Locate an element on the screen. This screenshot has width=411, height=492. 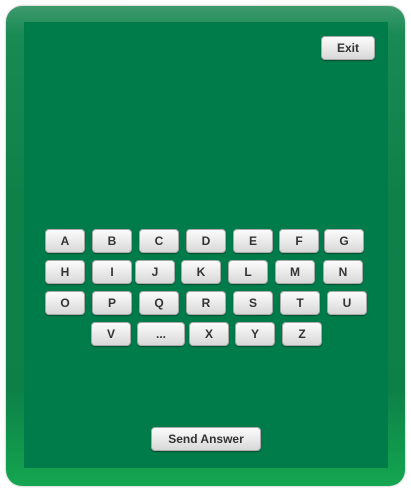
key-f: F is located at coordinates (299, 241).